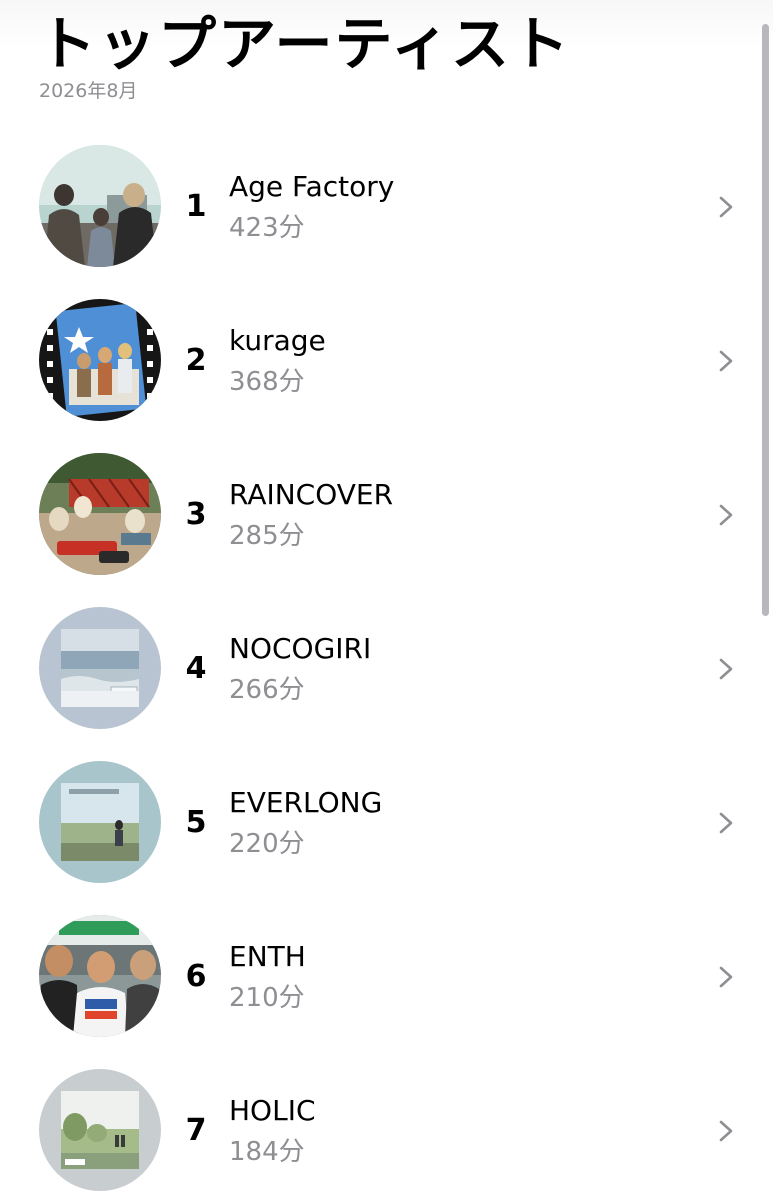 The image size is (773, 1200). What do you see at coordinates (267, 844) in the screenshot?
I see `artist-minutes: 220分` at bounding box center [267, 844].